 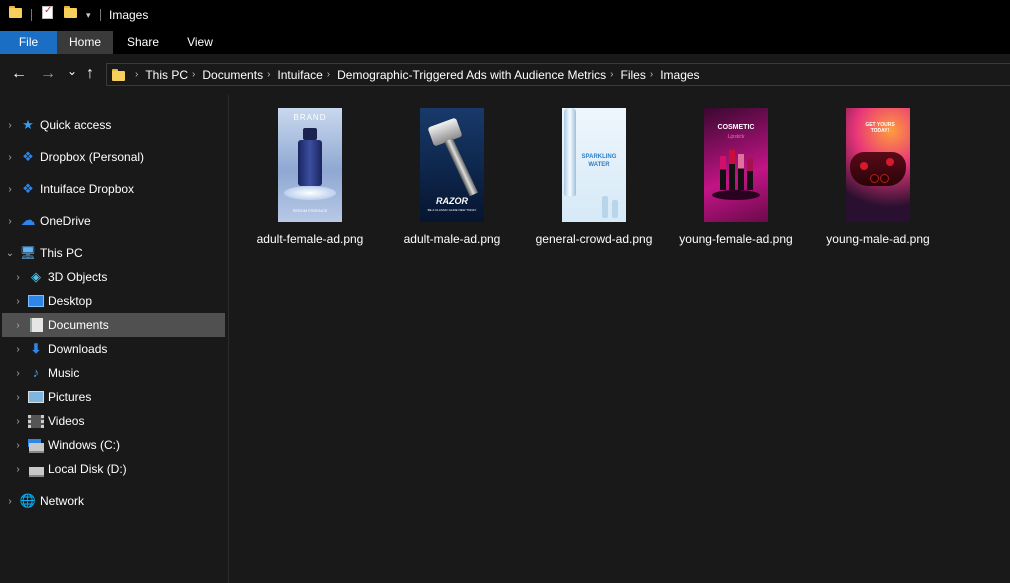 I want to click on sidebar-item-3d-objects: › ◈ 3D Objects, so click(x=58, y=277).